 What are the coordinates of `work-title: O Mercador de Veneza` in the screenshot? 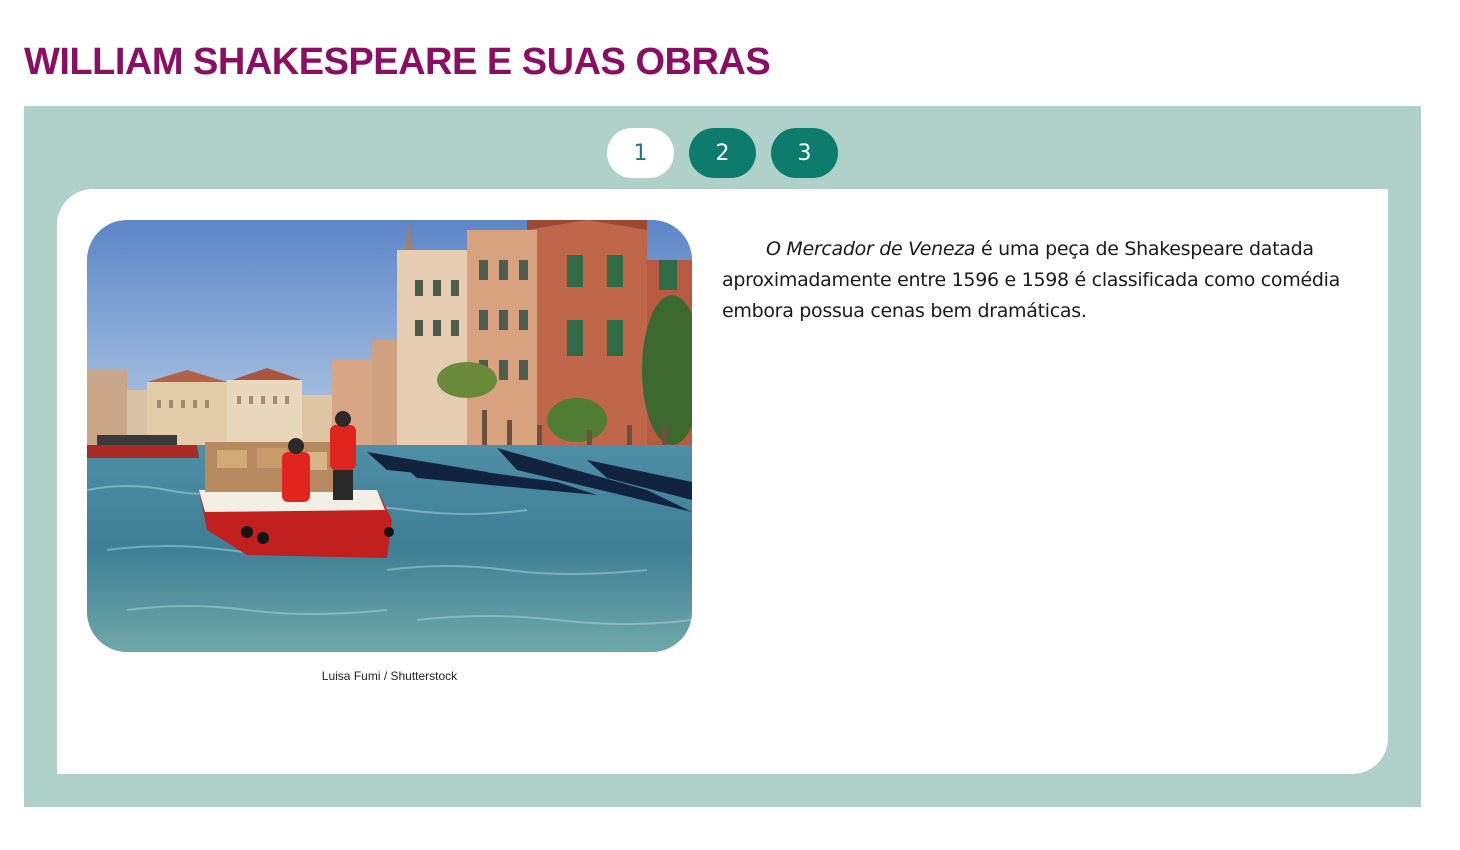 It's located at (871, 249).